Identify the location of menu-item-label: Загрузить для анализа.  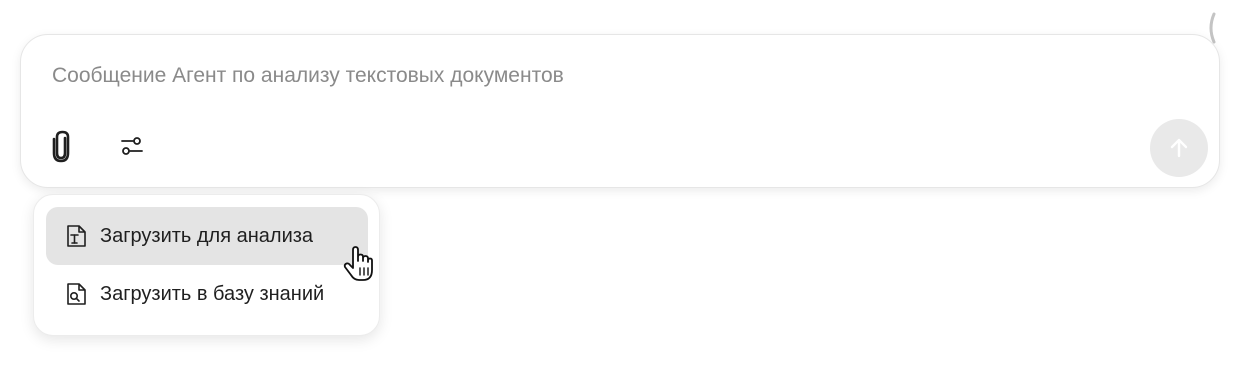
(207, 235).